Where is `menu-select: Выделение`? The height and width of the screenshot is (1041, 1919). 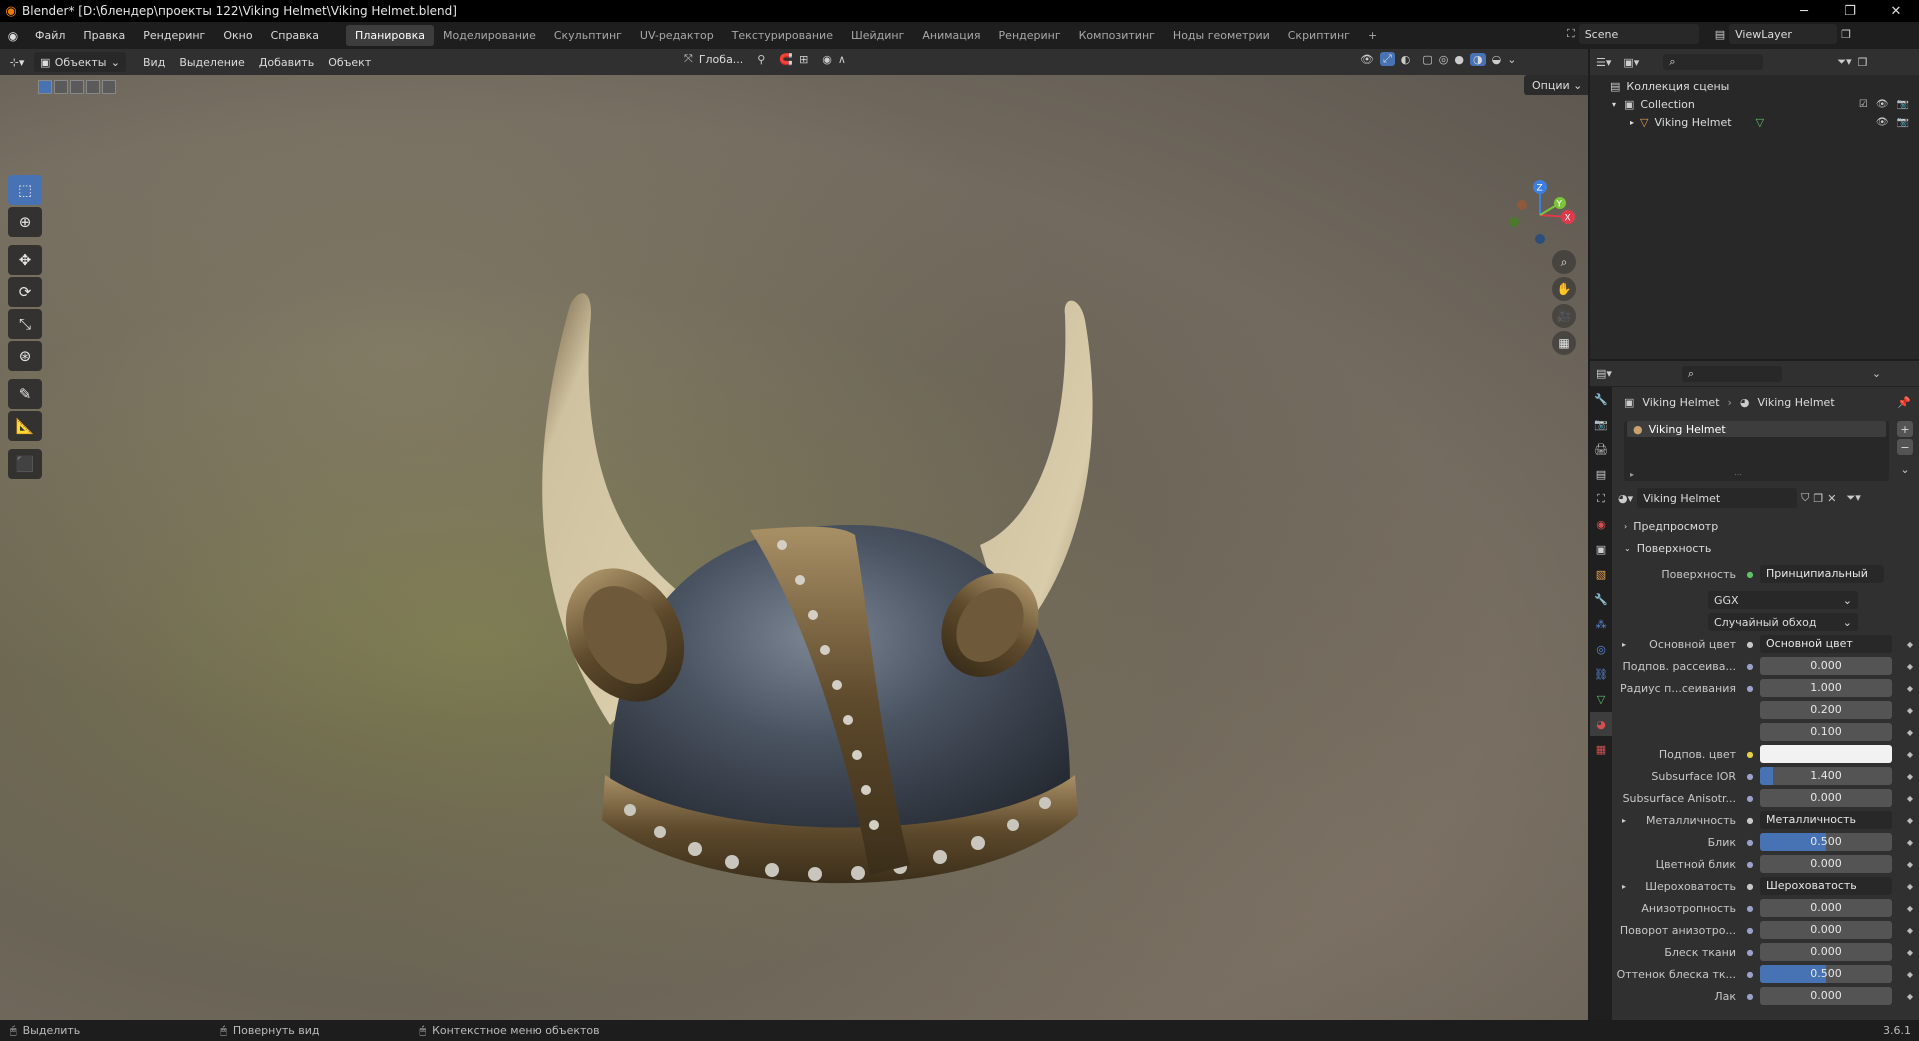
menu-select: Выделение is located at coordinates (212, 62).